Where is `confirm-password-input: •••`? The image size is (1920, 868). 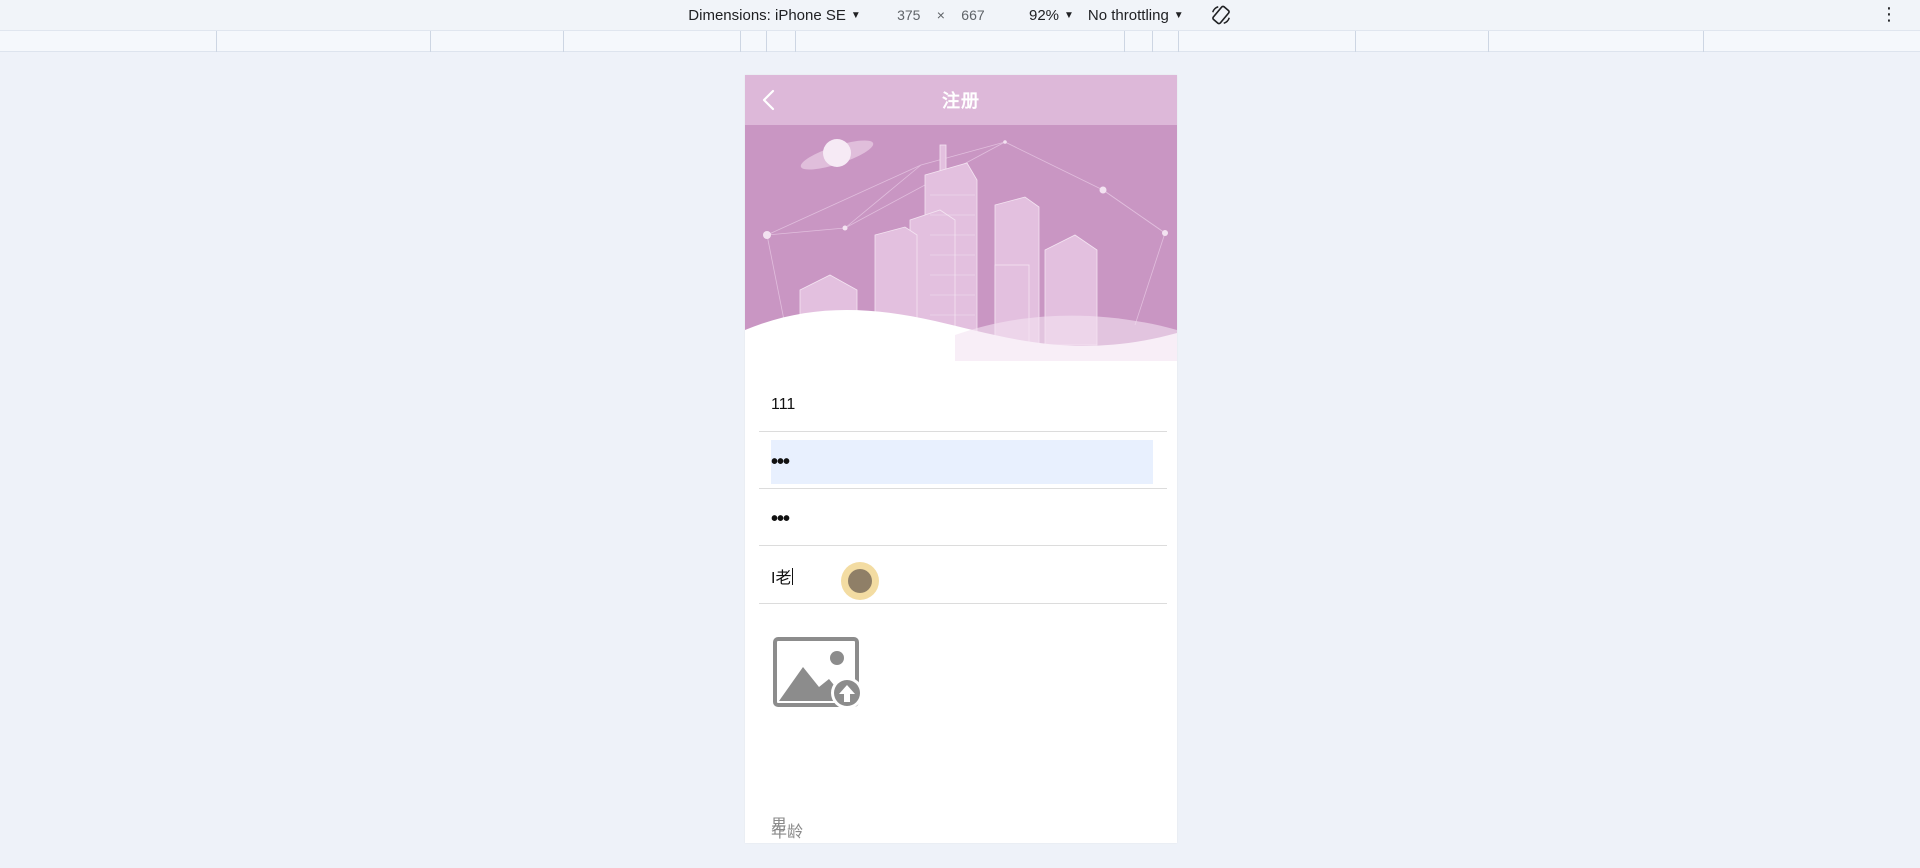
confirm-password-input: ••• is located at coordinates (962, 519).